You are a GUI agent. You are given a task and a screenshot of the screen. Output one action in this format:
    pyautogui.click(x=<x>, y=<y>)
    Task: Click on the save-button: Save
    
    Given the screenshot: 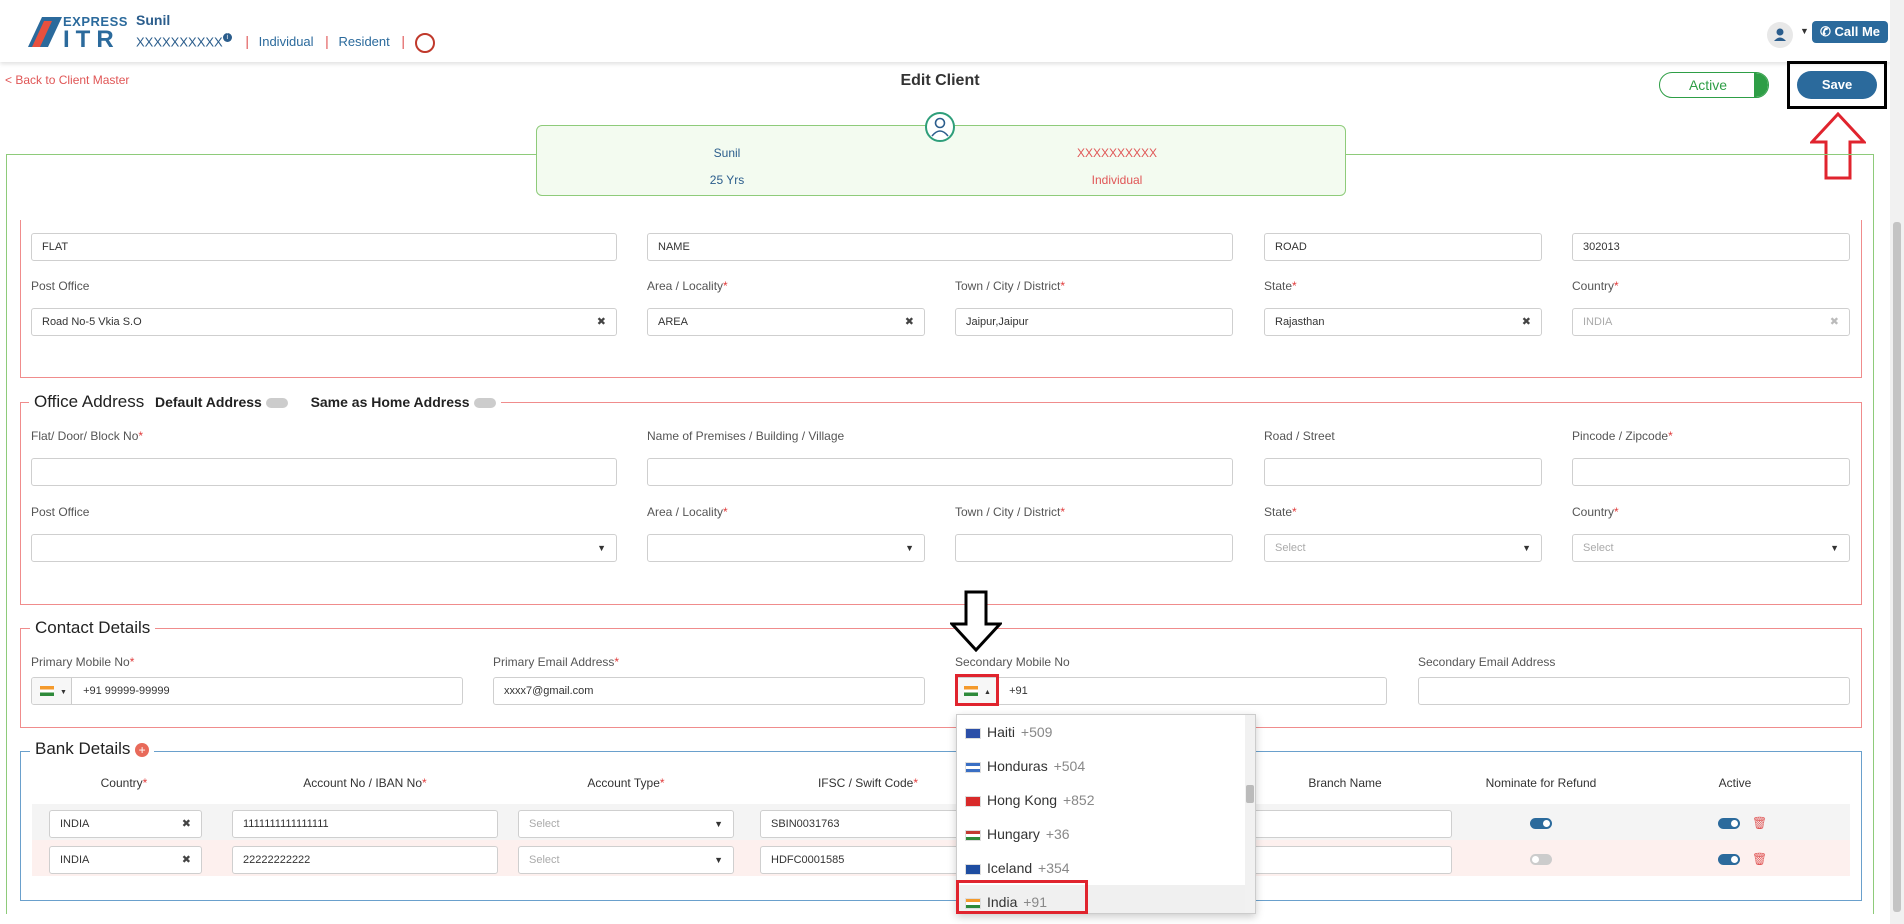 What is the action you would take?
    pyautogui.click(x=1837, y=85)
    